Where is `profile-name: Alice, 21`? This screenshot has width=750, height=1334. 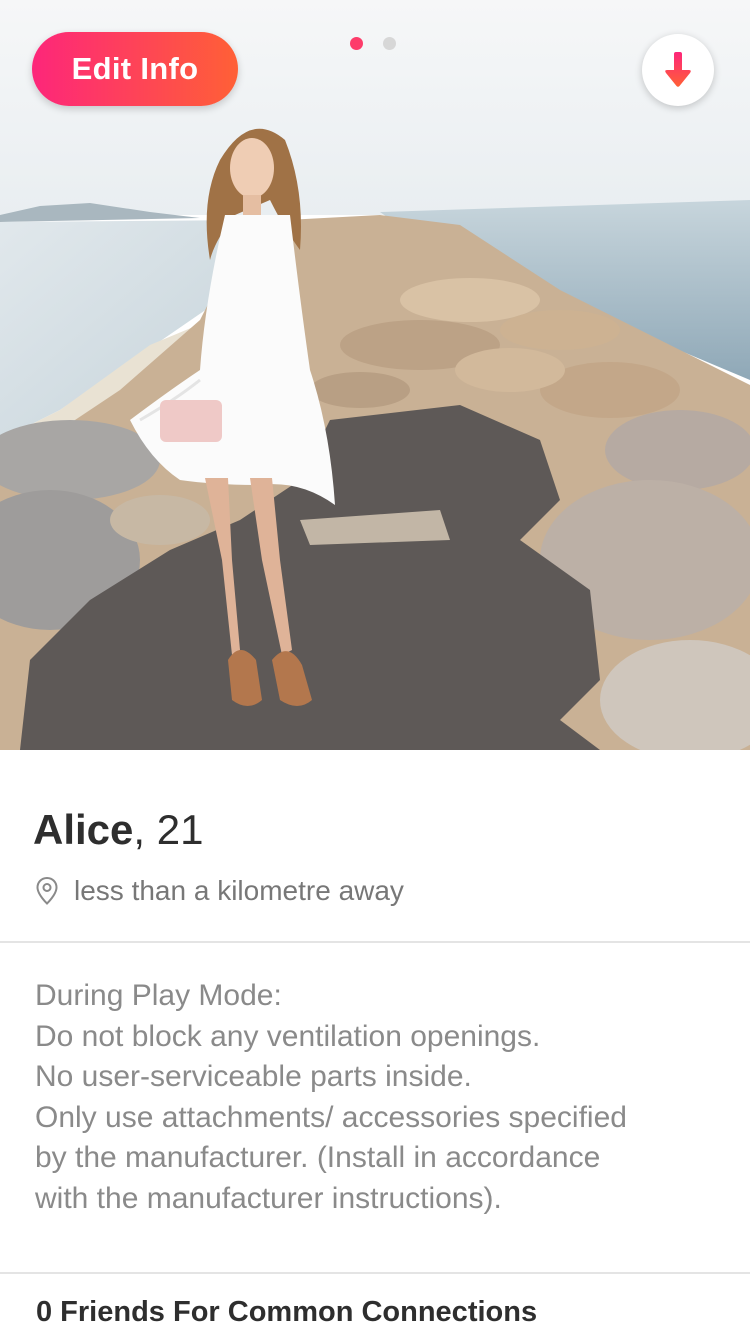
profile-name: Alice, 21 is located at coordinates (118, 830).